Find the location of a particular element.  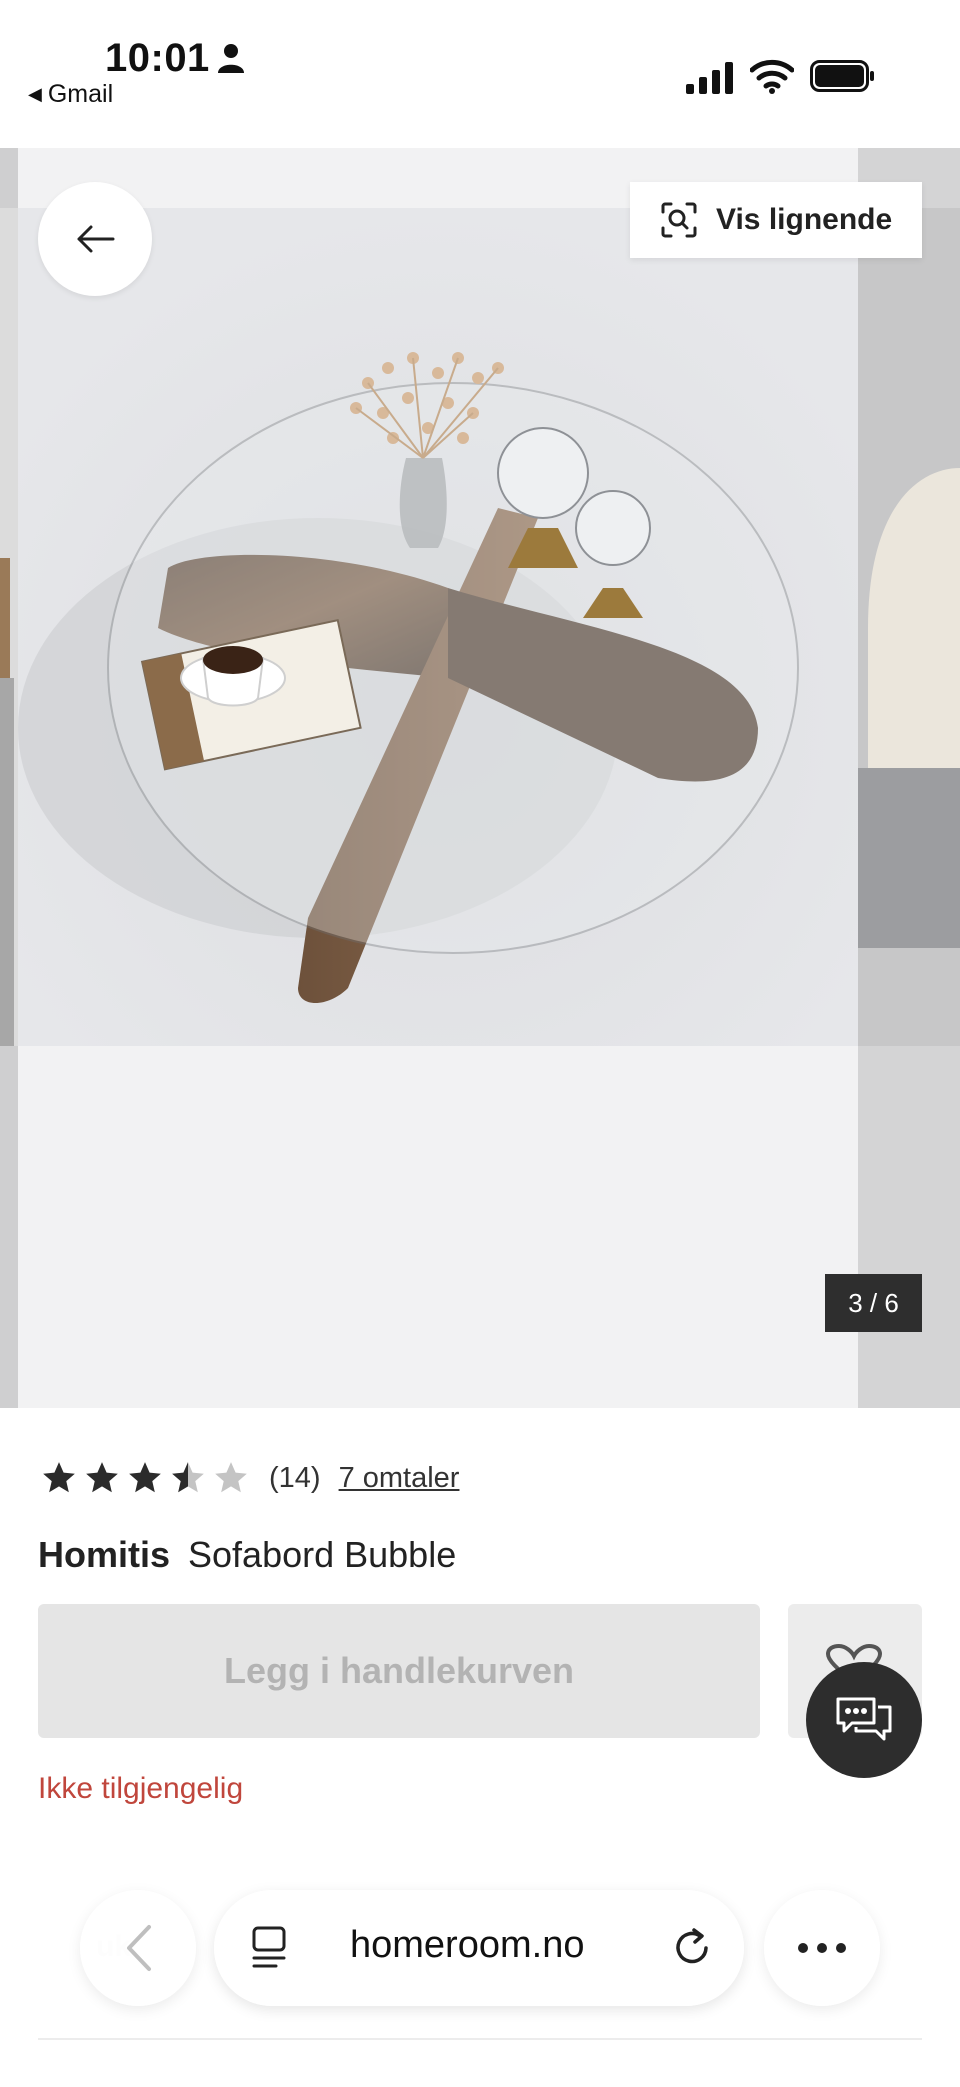

status-time: 10:01 is located at coordinates (157, 58).